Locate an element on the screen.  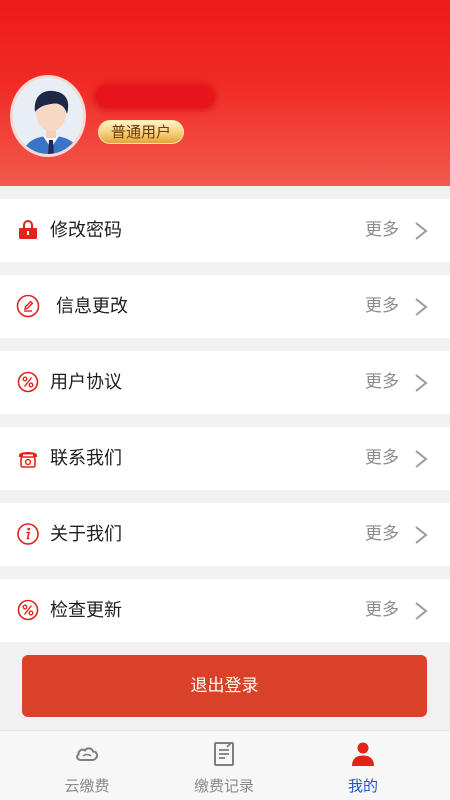
tab-label: 缴费记录 is located at coordinates (223, 786).